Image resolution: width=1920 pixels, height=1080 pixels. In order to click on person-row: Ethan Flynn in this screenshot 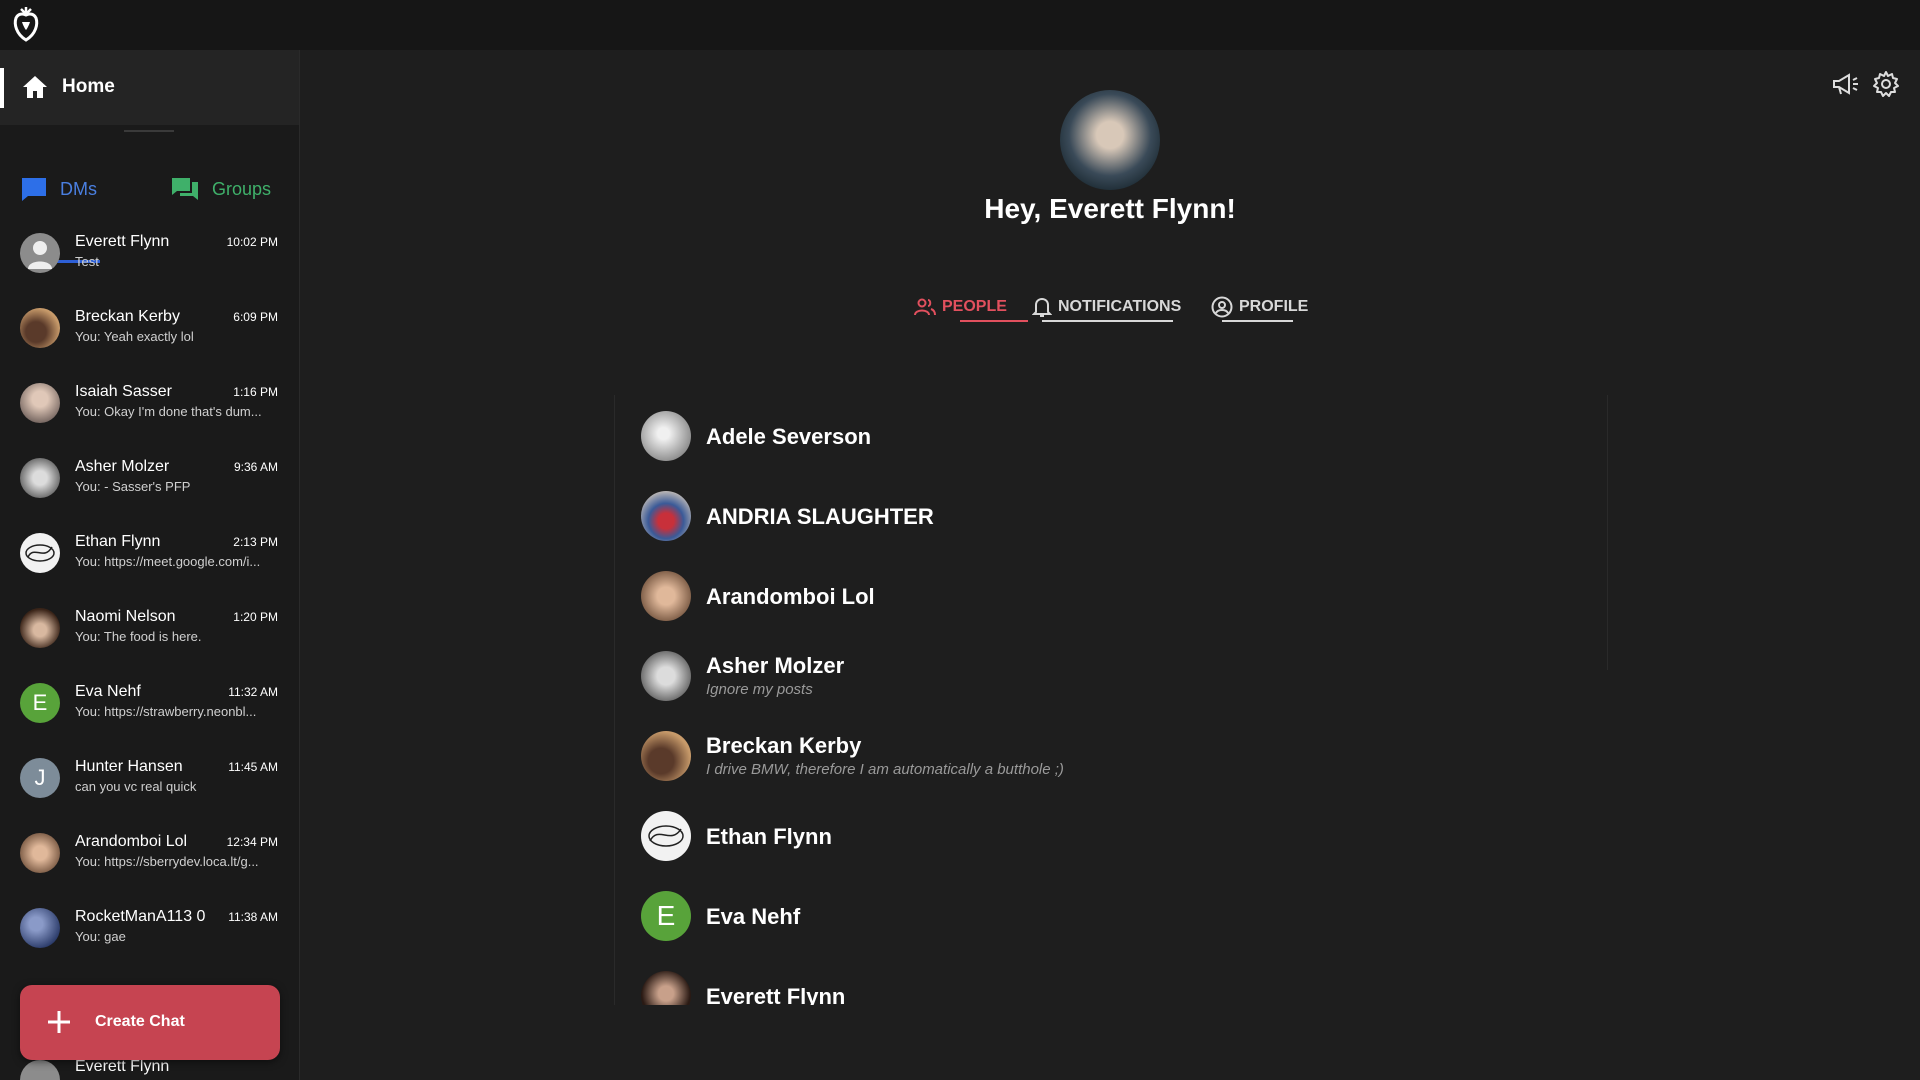, I will do `click(1111, 835)`.